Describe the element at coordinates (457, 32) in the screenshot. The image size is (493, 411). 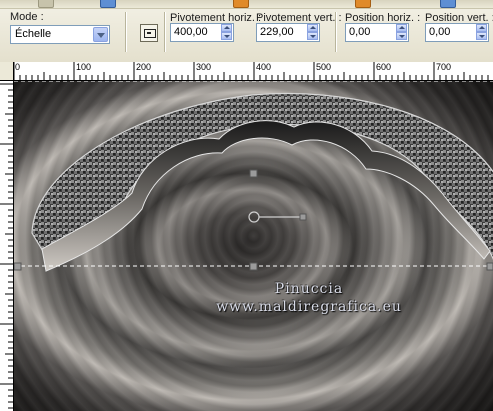
I see `position-vertical-input: 0,00` at that location.